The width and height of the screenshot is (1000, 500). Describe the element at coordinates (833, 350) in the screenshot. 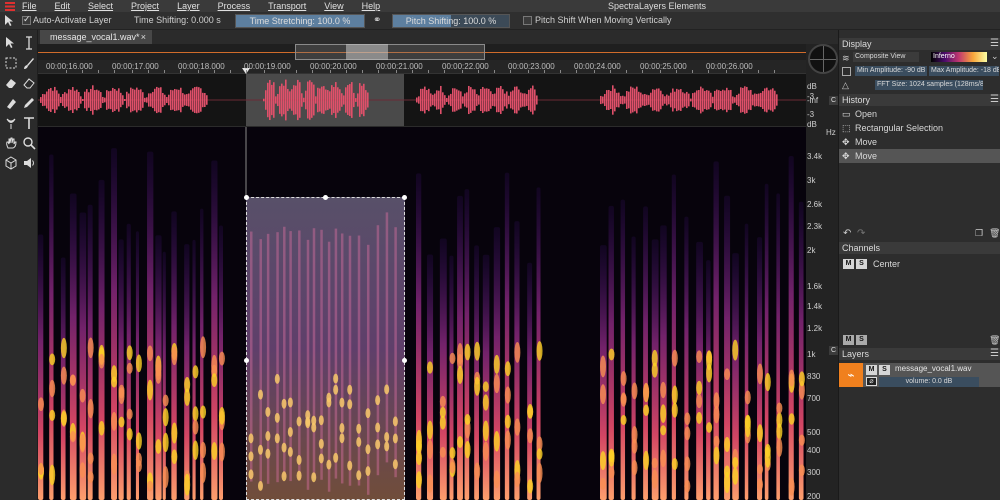

I see `freq-scale-reset-button: C` at that location.